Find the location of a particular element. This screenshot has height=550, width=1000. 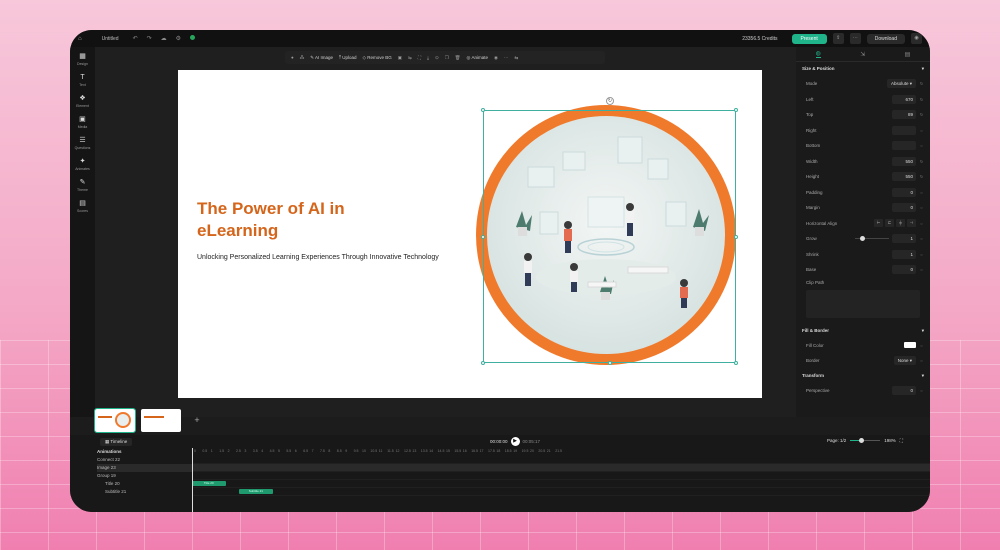

align-center-icon: ╪ is located at coordinates (900, 223).